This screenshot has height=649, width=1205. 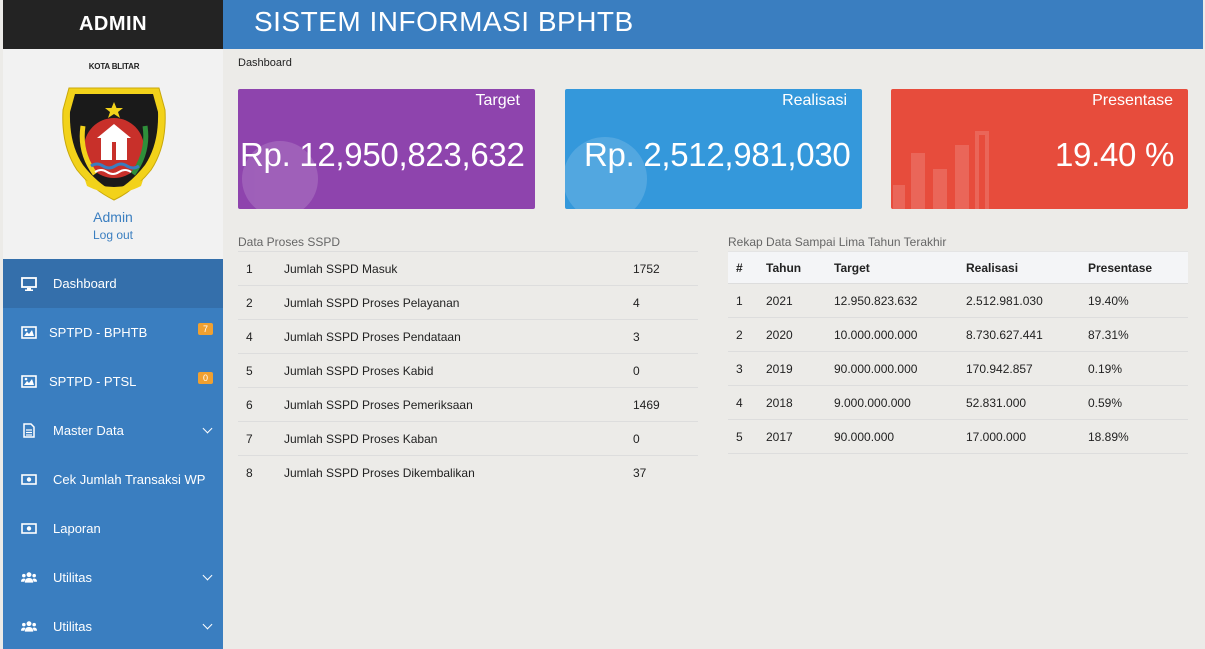 I want to click on sidebar-item-sptpd-bphtb: SPTPD - BPHTB 7, so click(x=113, y=332).